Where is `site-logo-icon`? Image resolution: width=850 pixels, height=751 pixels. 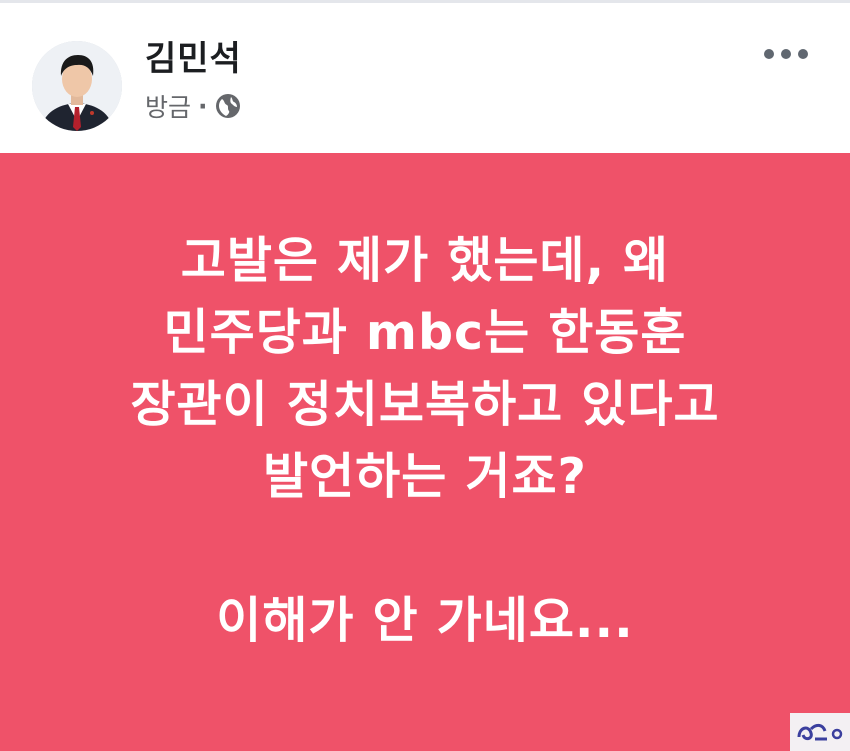 site-logo-icon is located at coordinates (820, 732).